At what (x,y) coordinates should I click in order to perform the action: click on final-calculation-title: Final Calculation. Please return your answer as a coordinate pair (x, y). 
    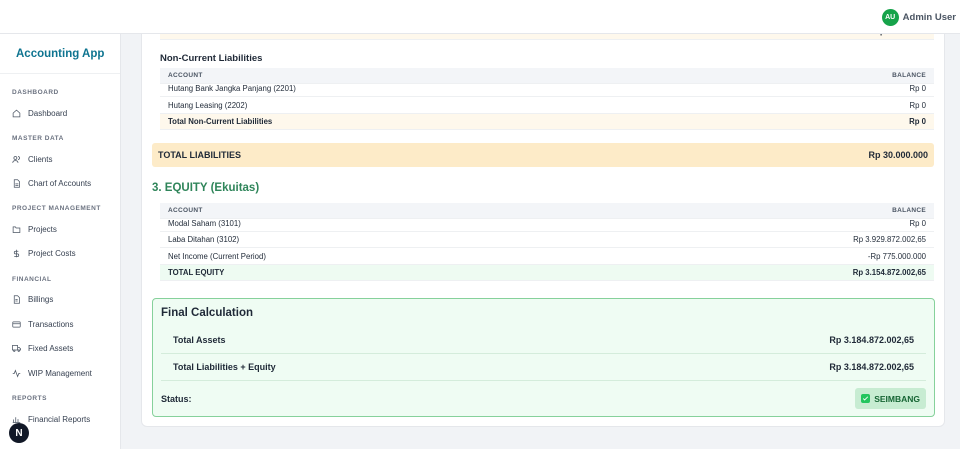
    Looking at the image, I should click on (207, 313).